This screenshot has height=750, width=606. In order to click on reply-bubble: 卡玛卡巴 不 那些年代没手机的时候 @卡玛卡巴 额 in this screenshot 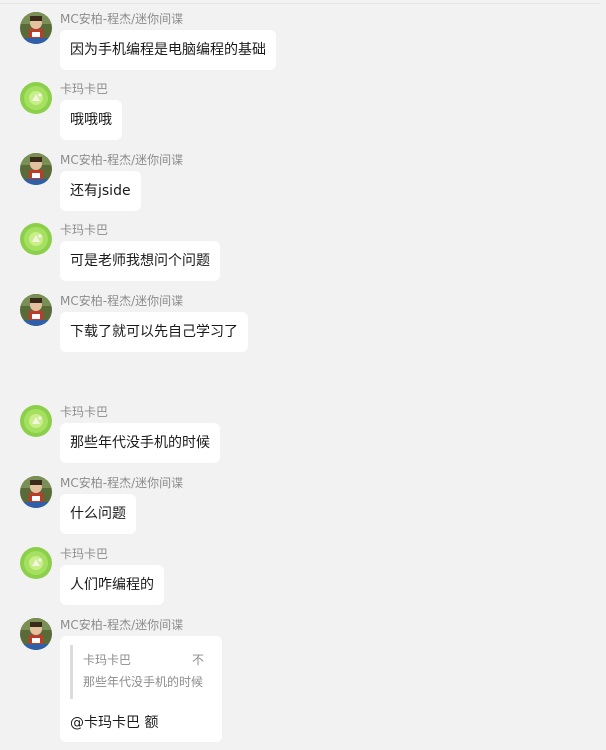, I will do `click(141, 689)`.